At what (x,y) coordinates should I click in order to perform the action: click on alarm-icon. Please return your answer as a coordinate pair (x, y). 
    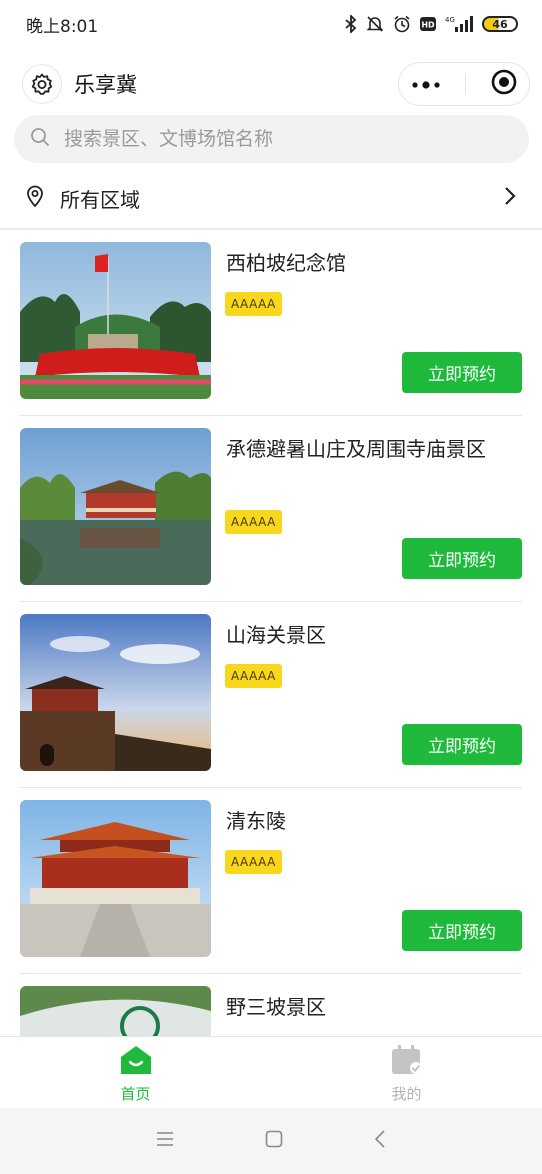
    Looking at the image, I should click on (402, 24).